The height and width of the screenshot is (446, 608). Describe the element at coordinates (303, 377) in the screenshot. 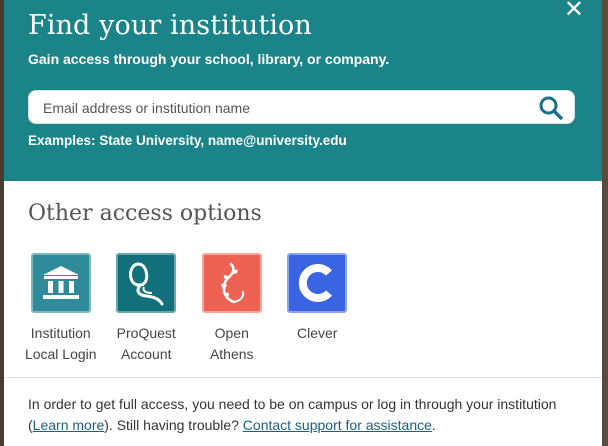

I see `divider` at that location.